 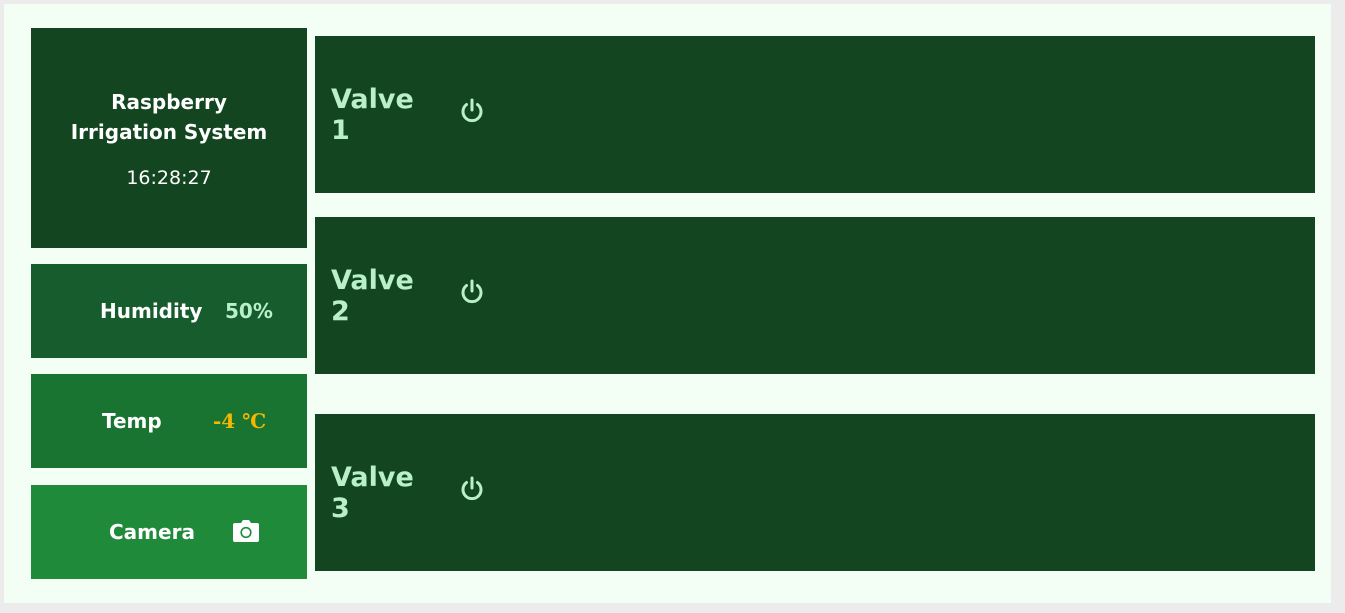 I want to click on valve-3-label: Valve 3, so click(x=372, y=492).